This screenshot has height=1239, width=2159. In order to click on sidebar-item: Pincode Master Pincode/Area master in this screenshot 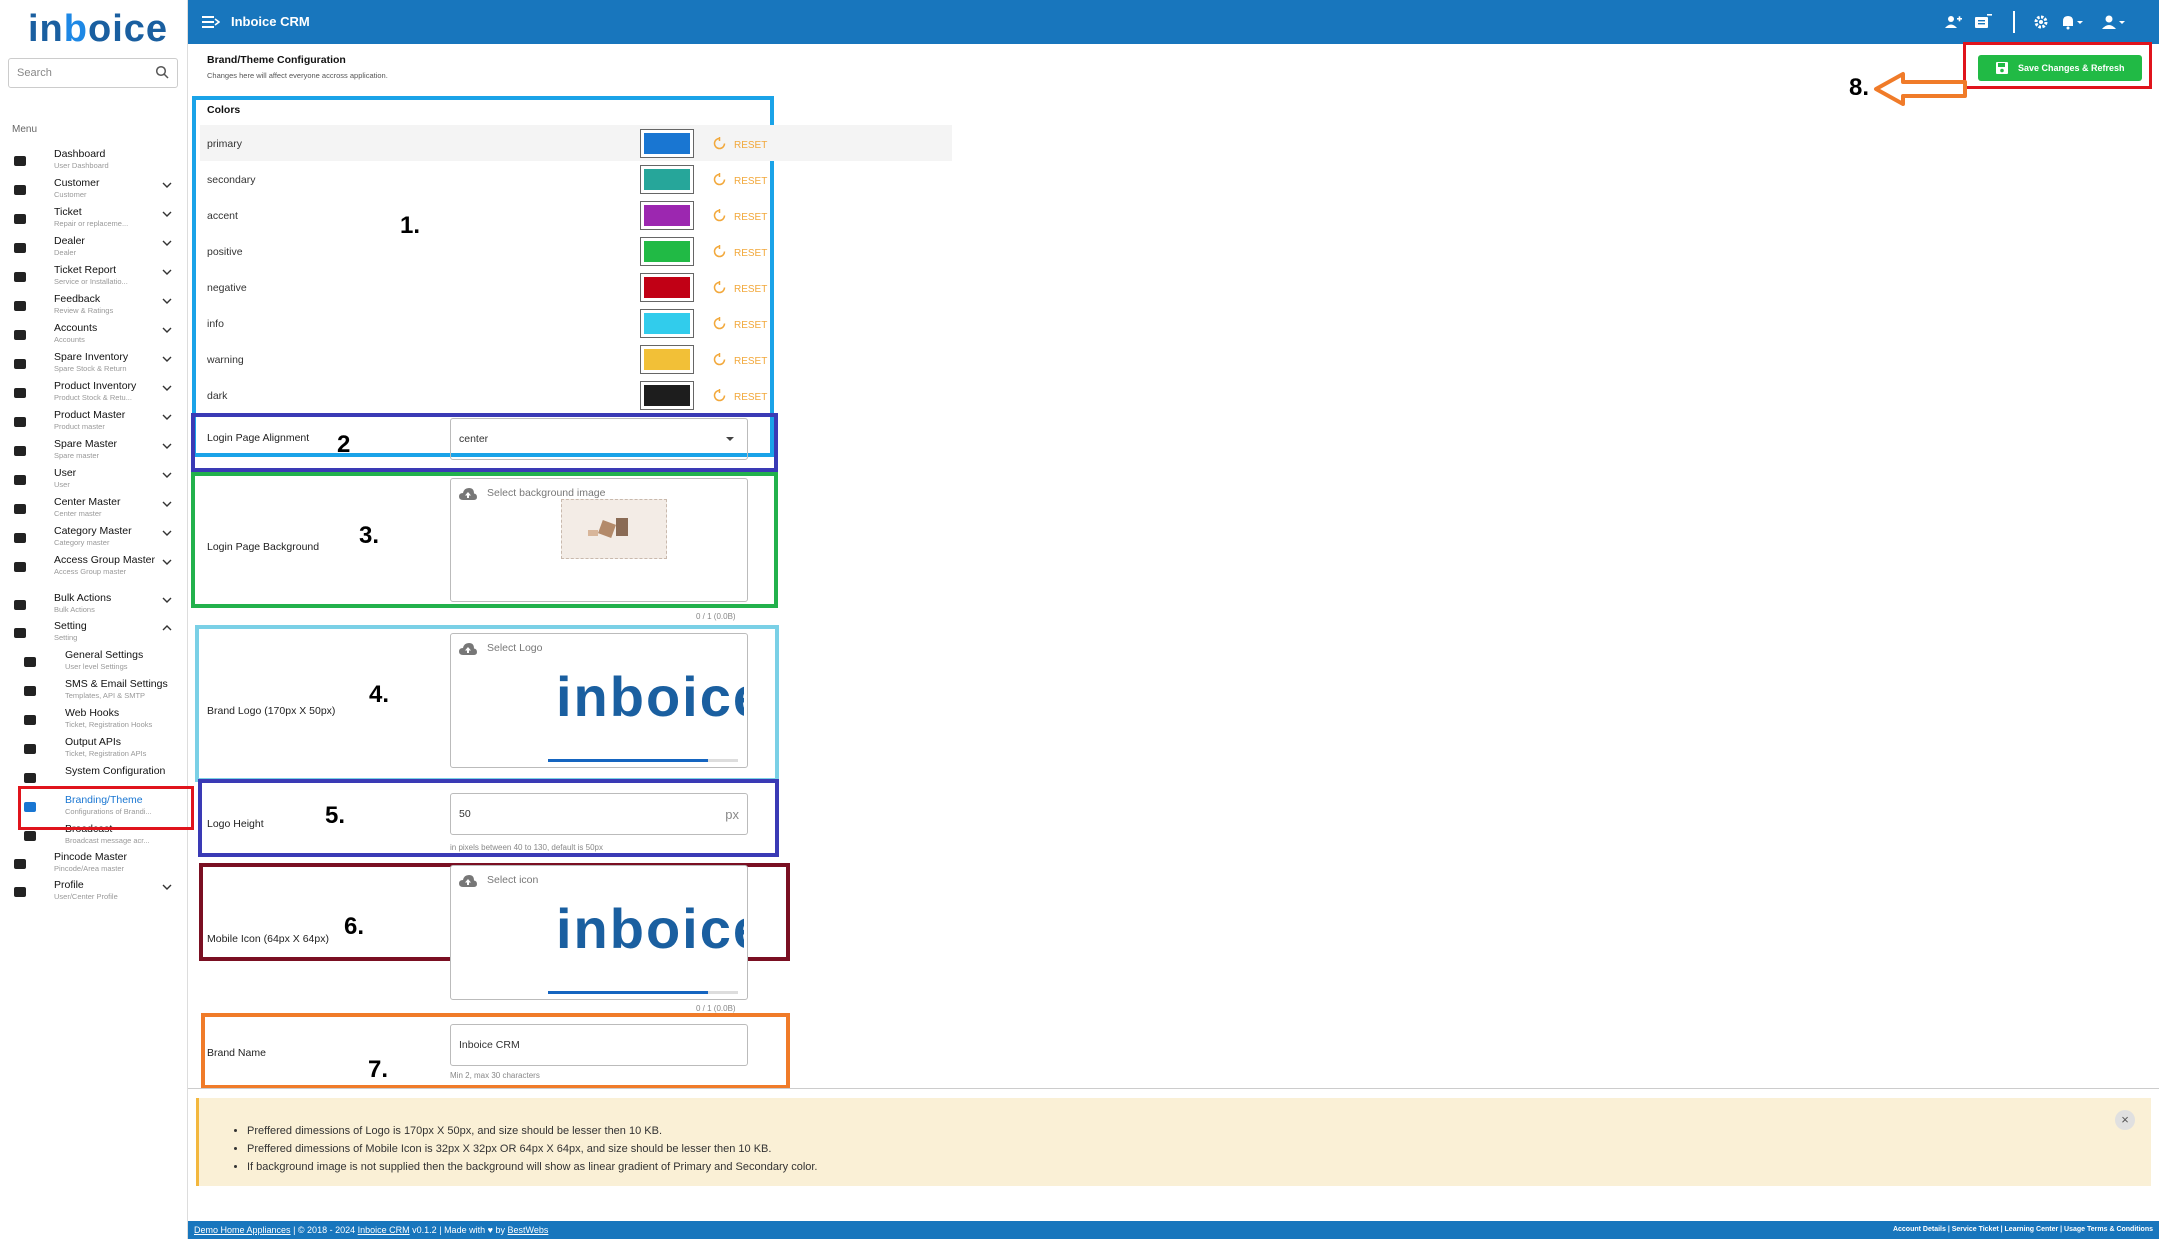, I will do `click(94, 865)`.